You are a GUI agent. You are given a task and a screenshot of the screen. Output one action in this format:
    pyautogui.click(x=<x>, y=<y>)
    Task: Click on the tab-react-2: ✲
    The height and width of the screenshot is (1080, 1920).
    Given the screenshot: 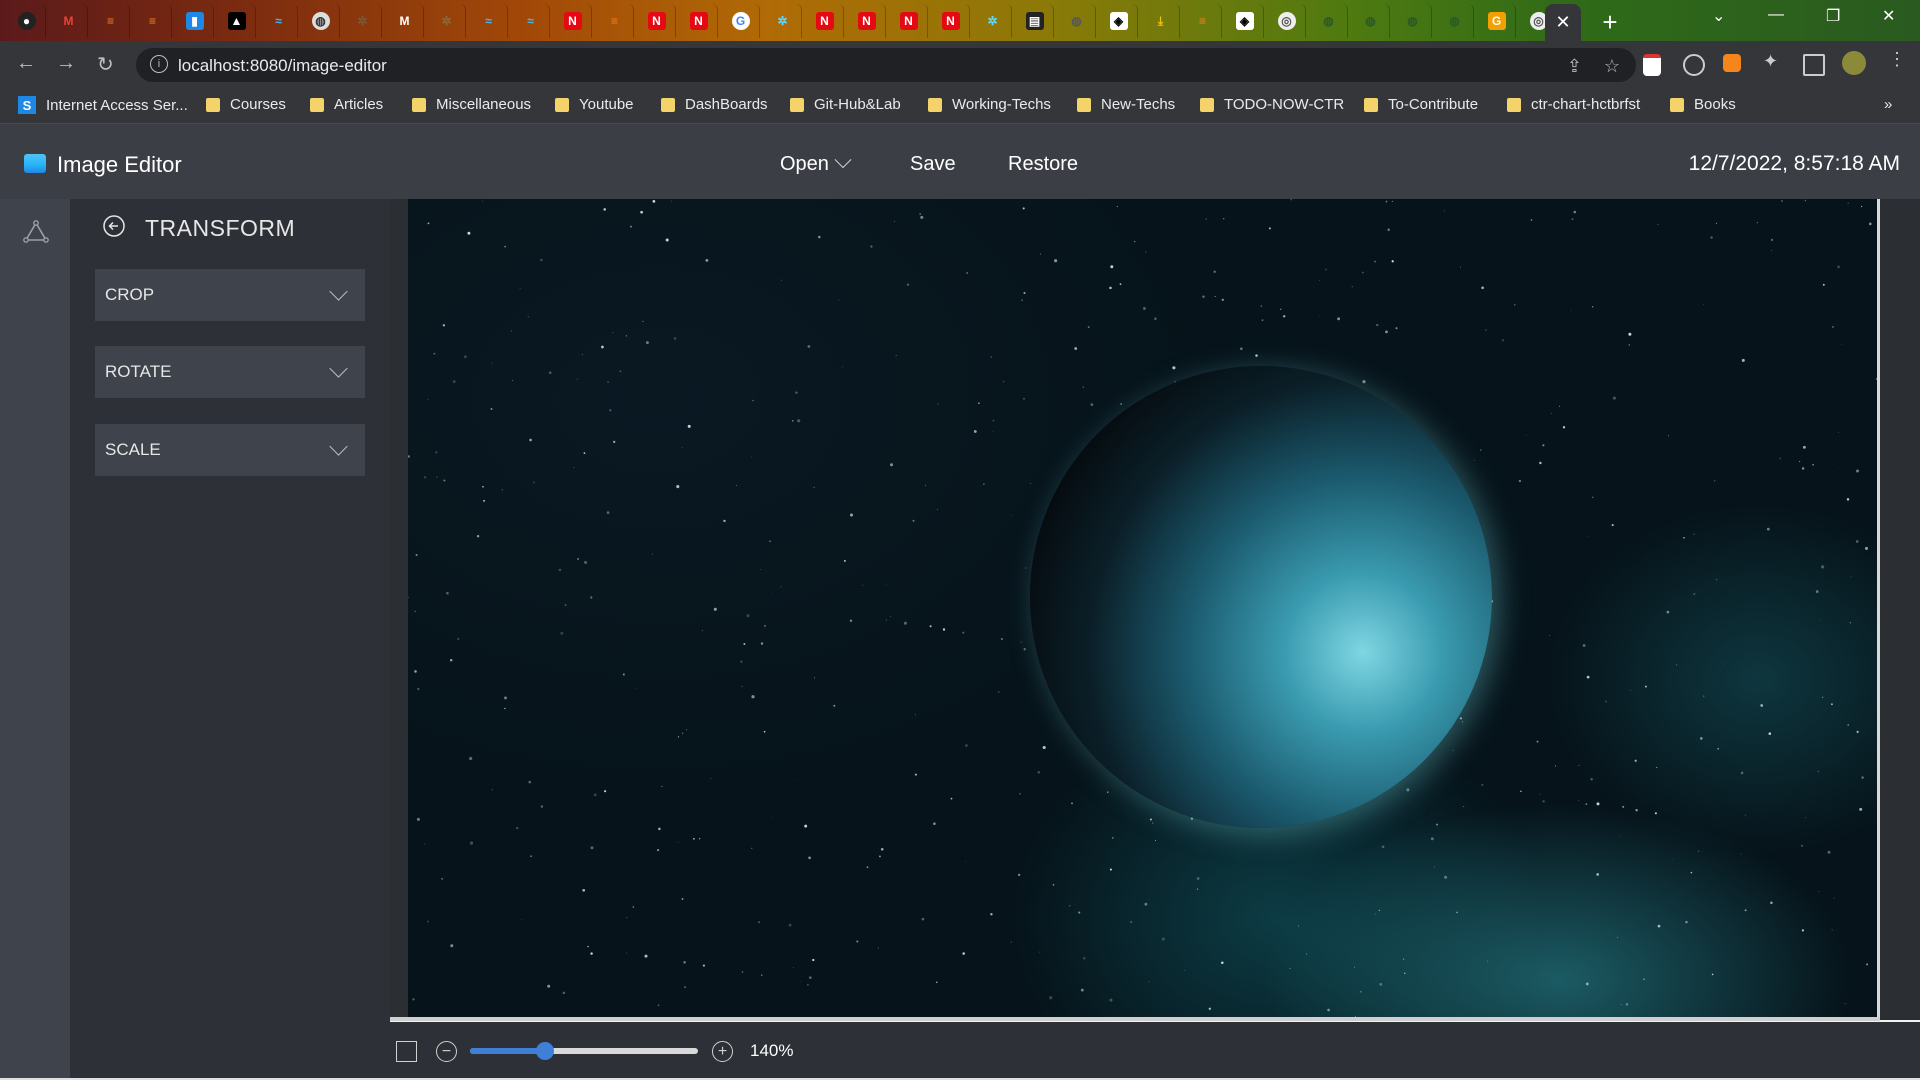 What is the action you would take?
    pyautogui.click(x=993, y=21)
    